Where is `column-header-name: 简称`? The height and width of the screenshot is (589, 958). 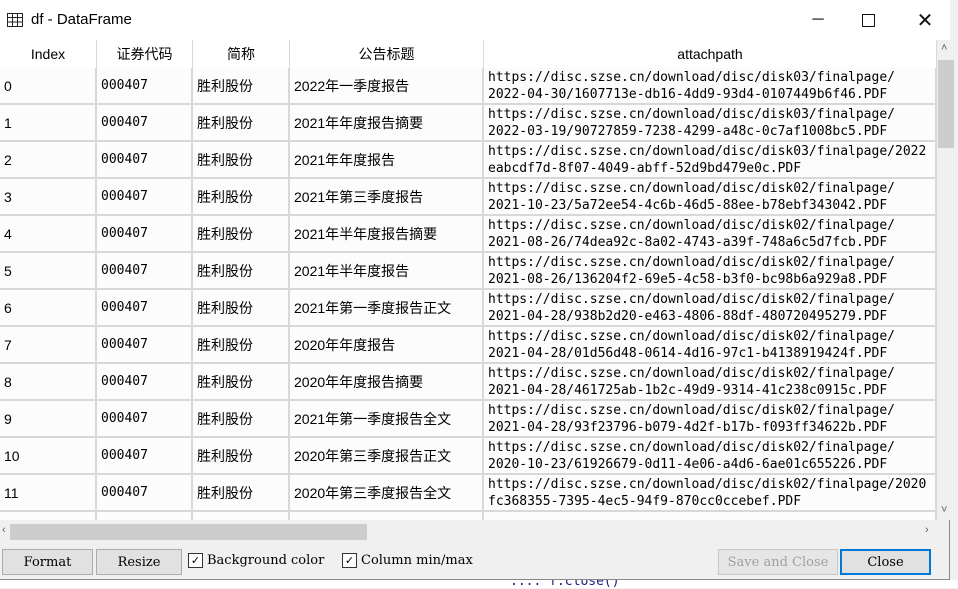 column-header-name: 简称 is located at coordinates (241, 54).